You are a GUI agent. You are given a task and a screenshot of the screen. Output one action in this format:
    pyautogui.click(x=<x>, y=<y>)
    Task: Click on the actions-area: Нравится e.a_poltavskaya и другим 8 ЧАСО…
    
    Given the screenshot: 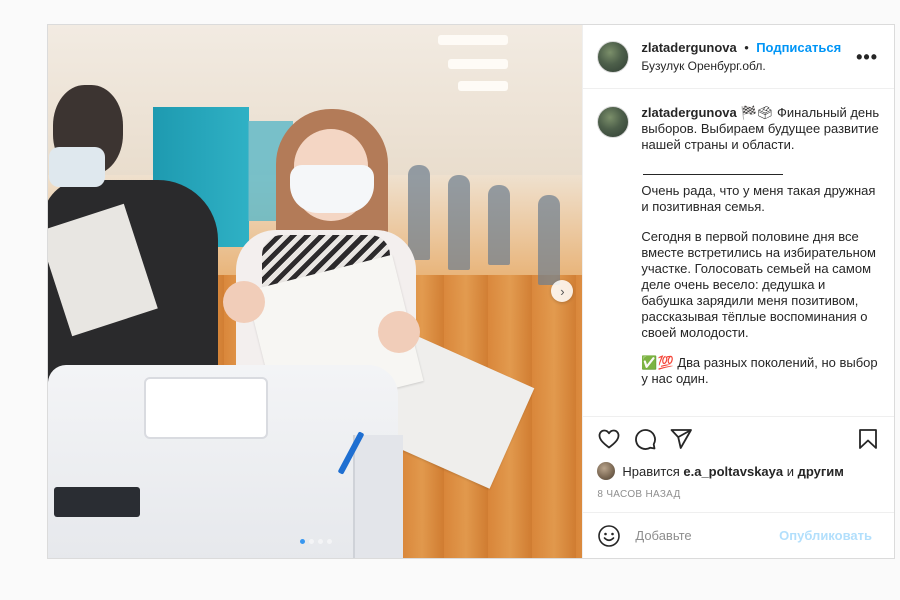 What is the action you would take?
    pyautogui.click(x=738, y=464)
    